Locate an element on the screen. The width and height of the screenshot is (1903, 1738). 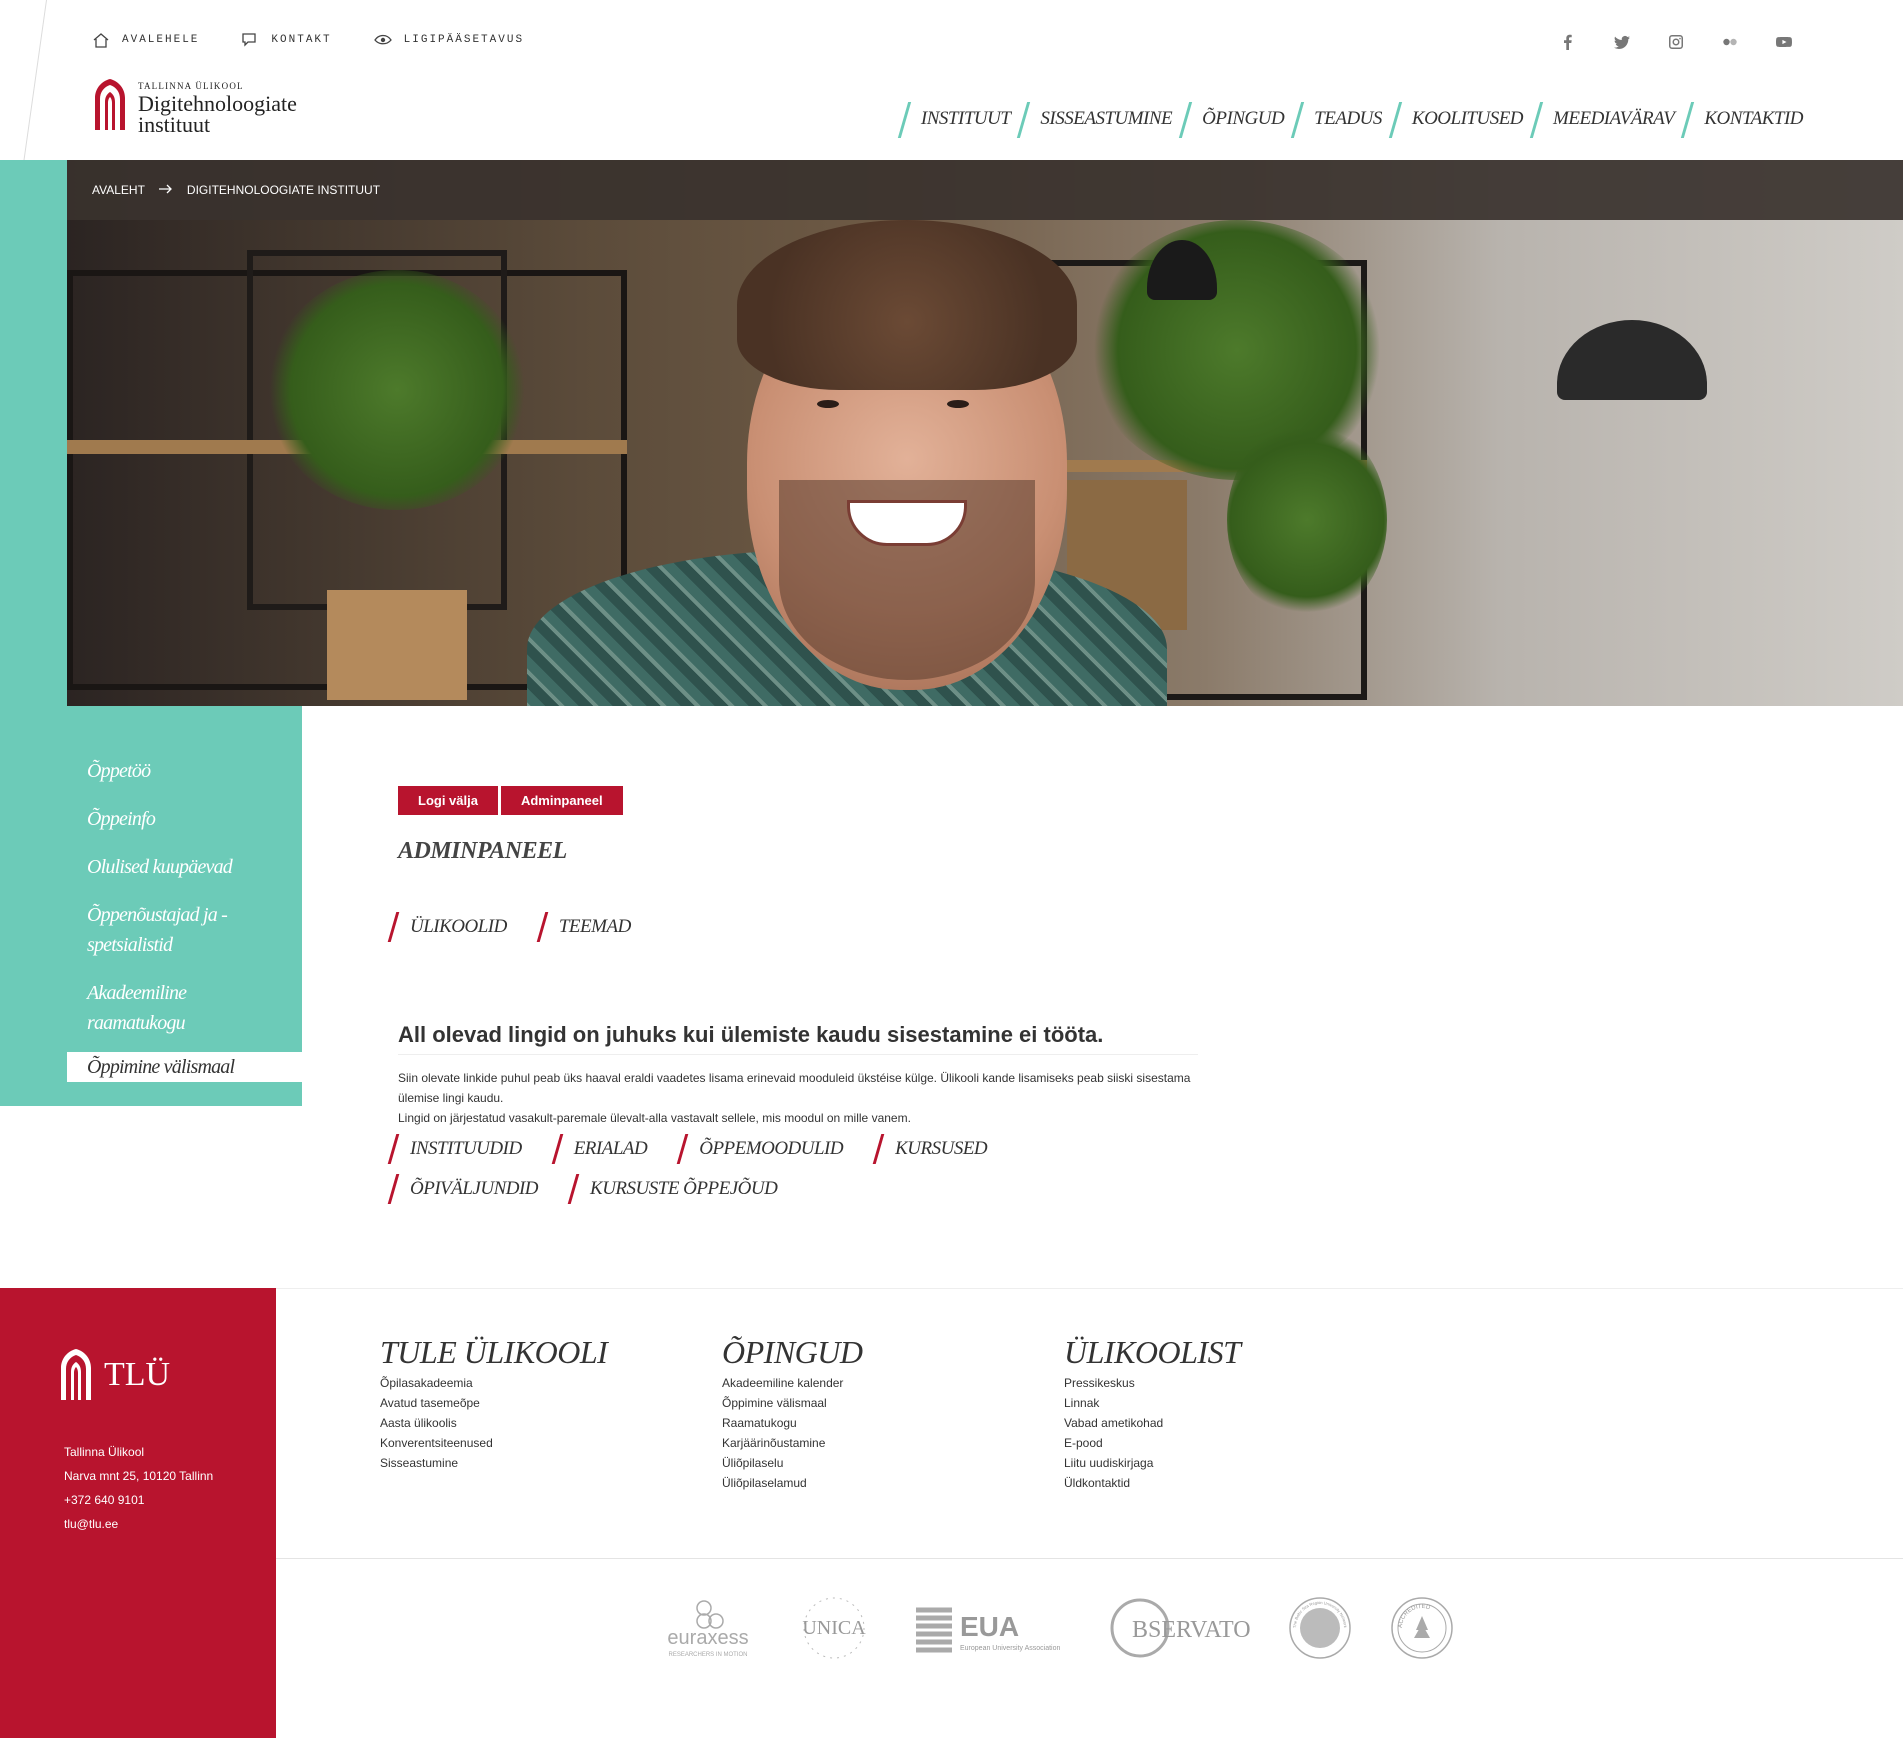
link-instituudid: INSTITUUDID is located at coordinates (456, 1149).